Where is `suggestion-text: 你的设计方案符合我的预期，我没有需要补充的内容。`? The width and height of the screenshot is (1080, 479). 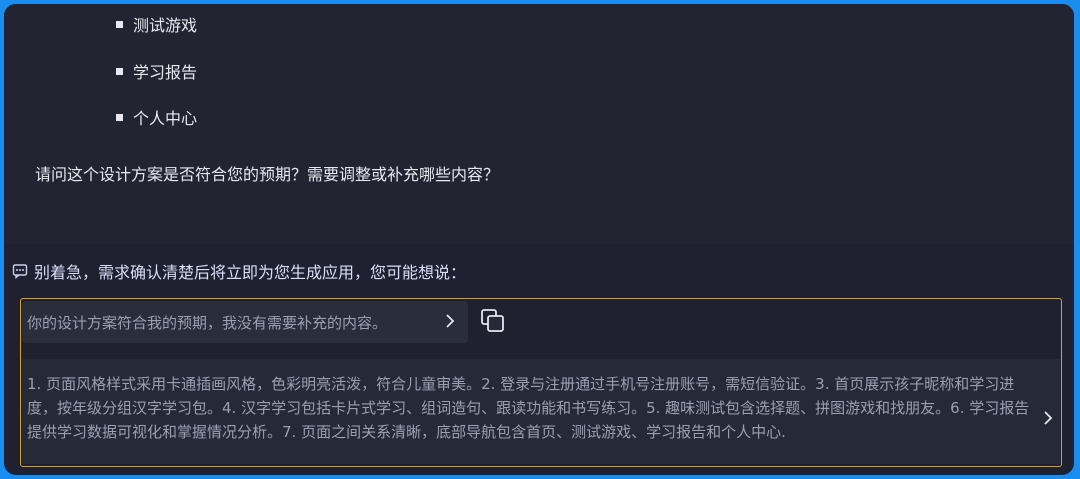
suggestion-text: 你的设计方案符合我的预期，我没有需要补充的内容。 is located at coordinates (207, 322).